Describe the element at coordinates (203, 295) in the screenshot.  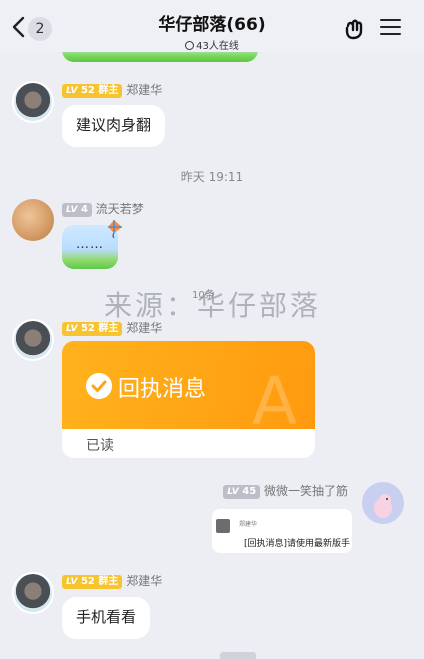
I see `count-label: 10条` at that location.